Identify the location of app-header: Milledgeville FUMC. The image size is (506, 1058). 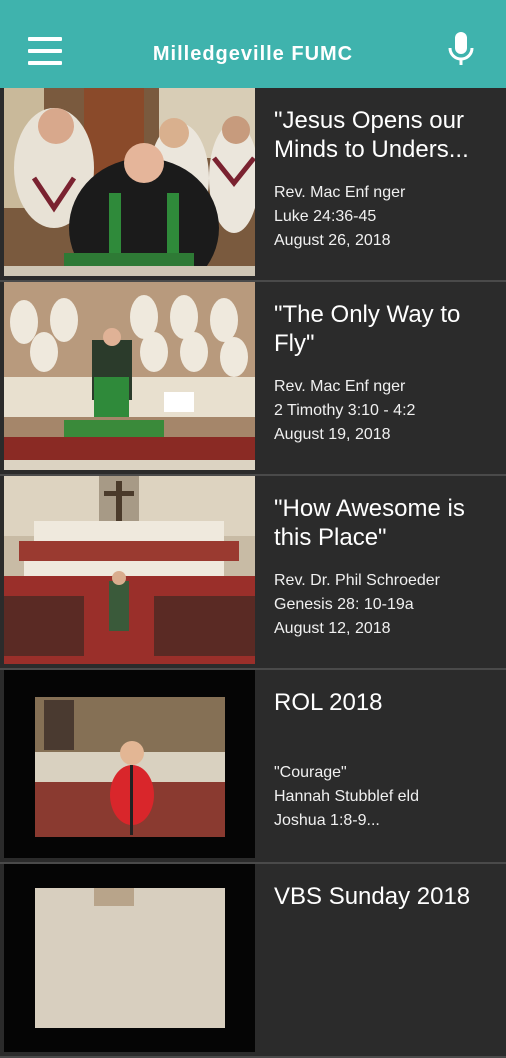
(253, 44).